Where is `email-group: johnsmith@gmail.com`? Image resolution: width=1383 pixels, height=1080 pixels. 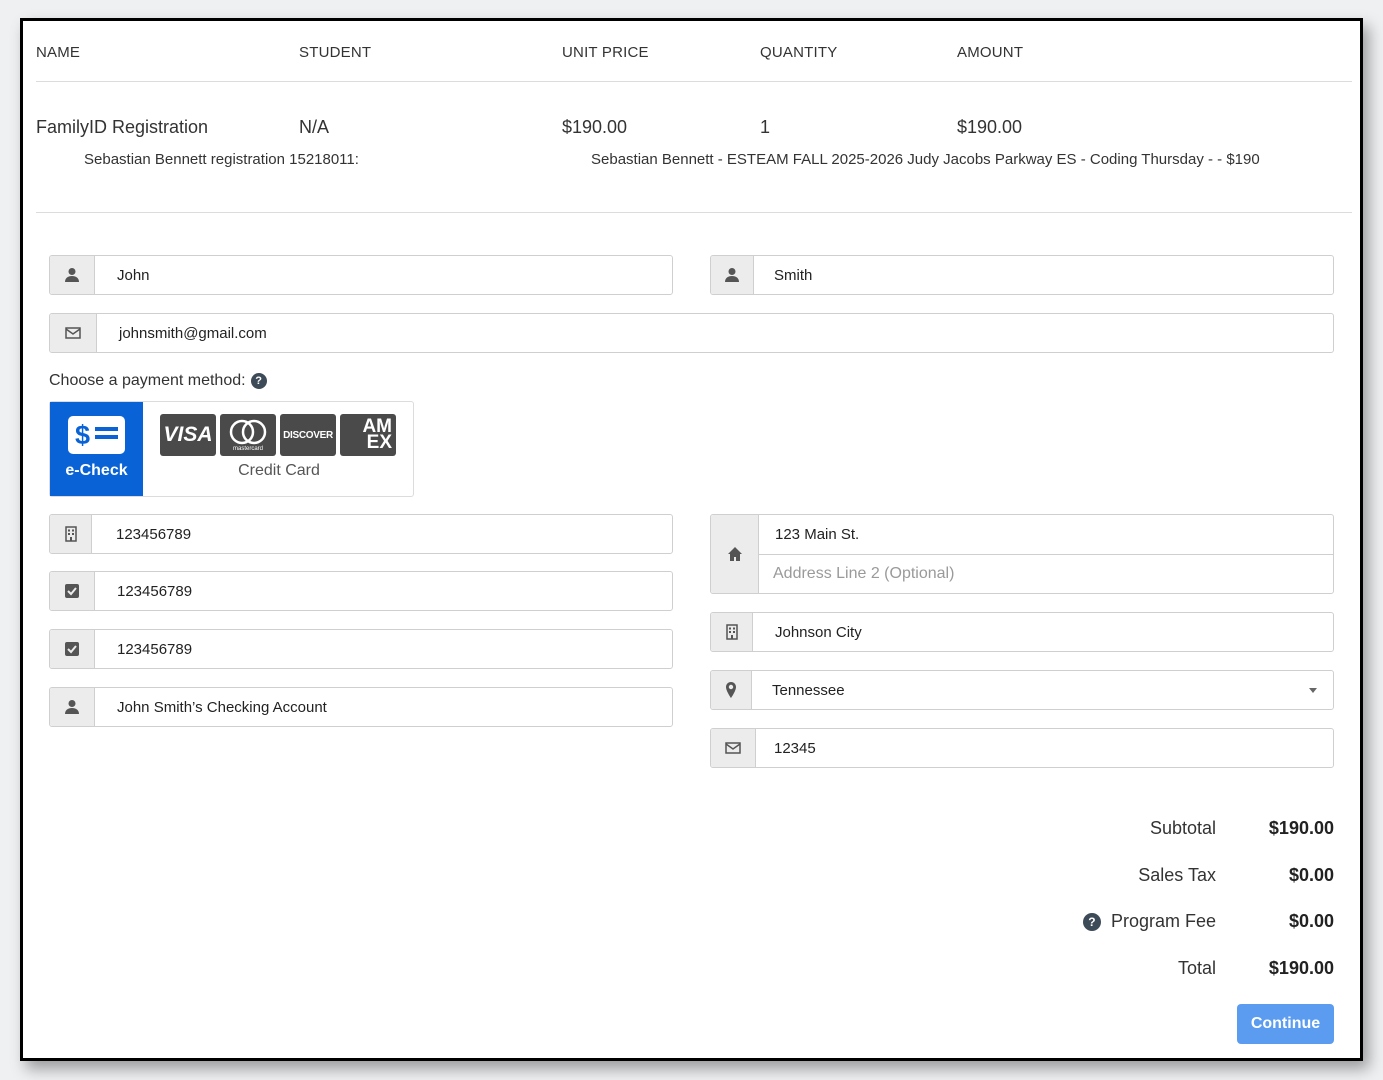 email-group: johnsmith@gmail.com is located at coordinates (691, 333).